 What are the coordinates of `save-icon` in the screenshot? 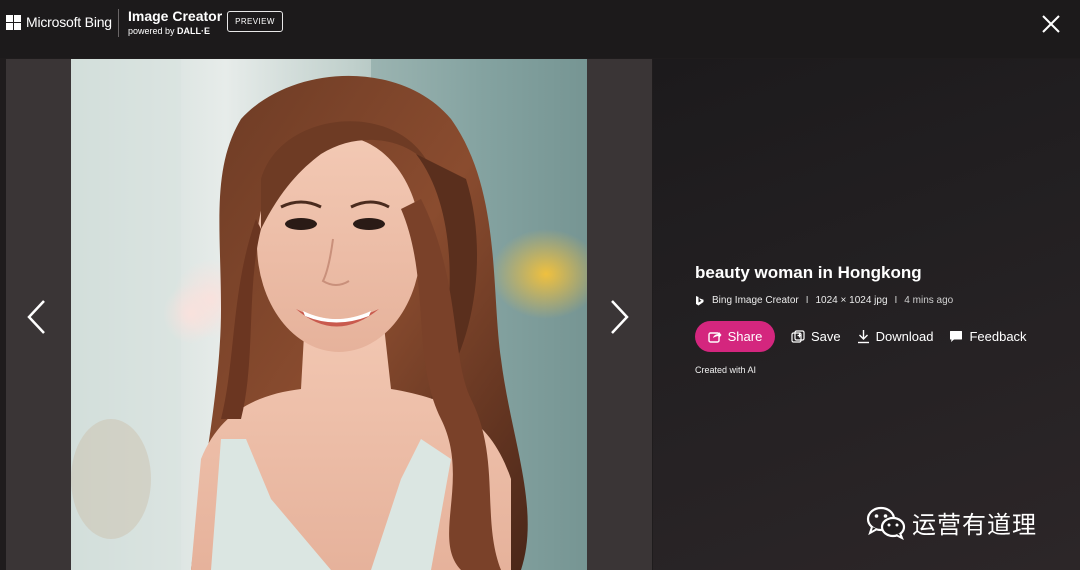 It's located at (798, 336).